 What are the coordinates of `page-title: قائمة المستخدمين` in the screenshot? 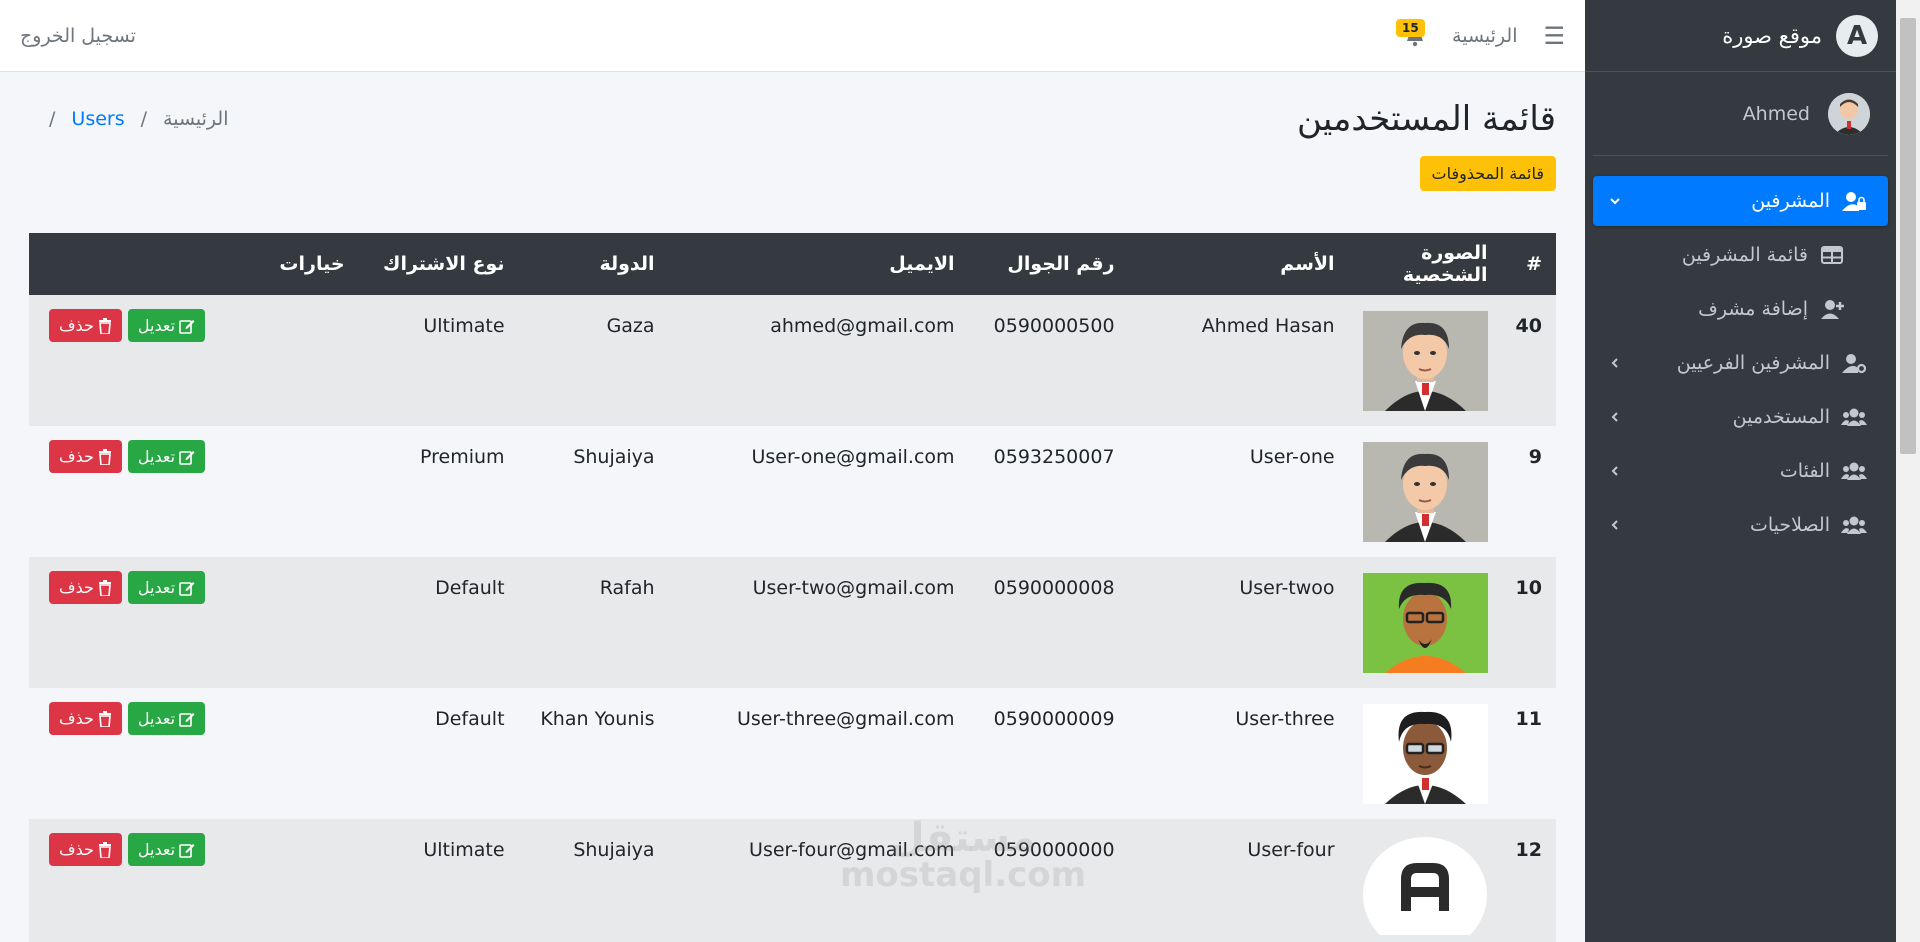 It's located at (1426, 119).